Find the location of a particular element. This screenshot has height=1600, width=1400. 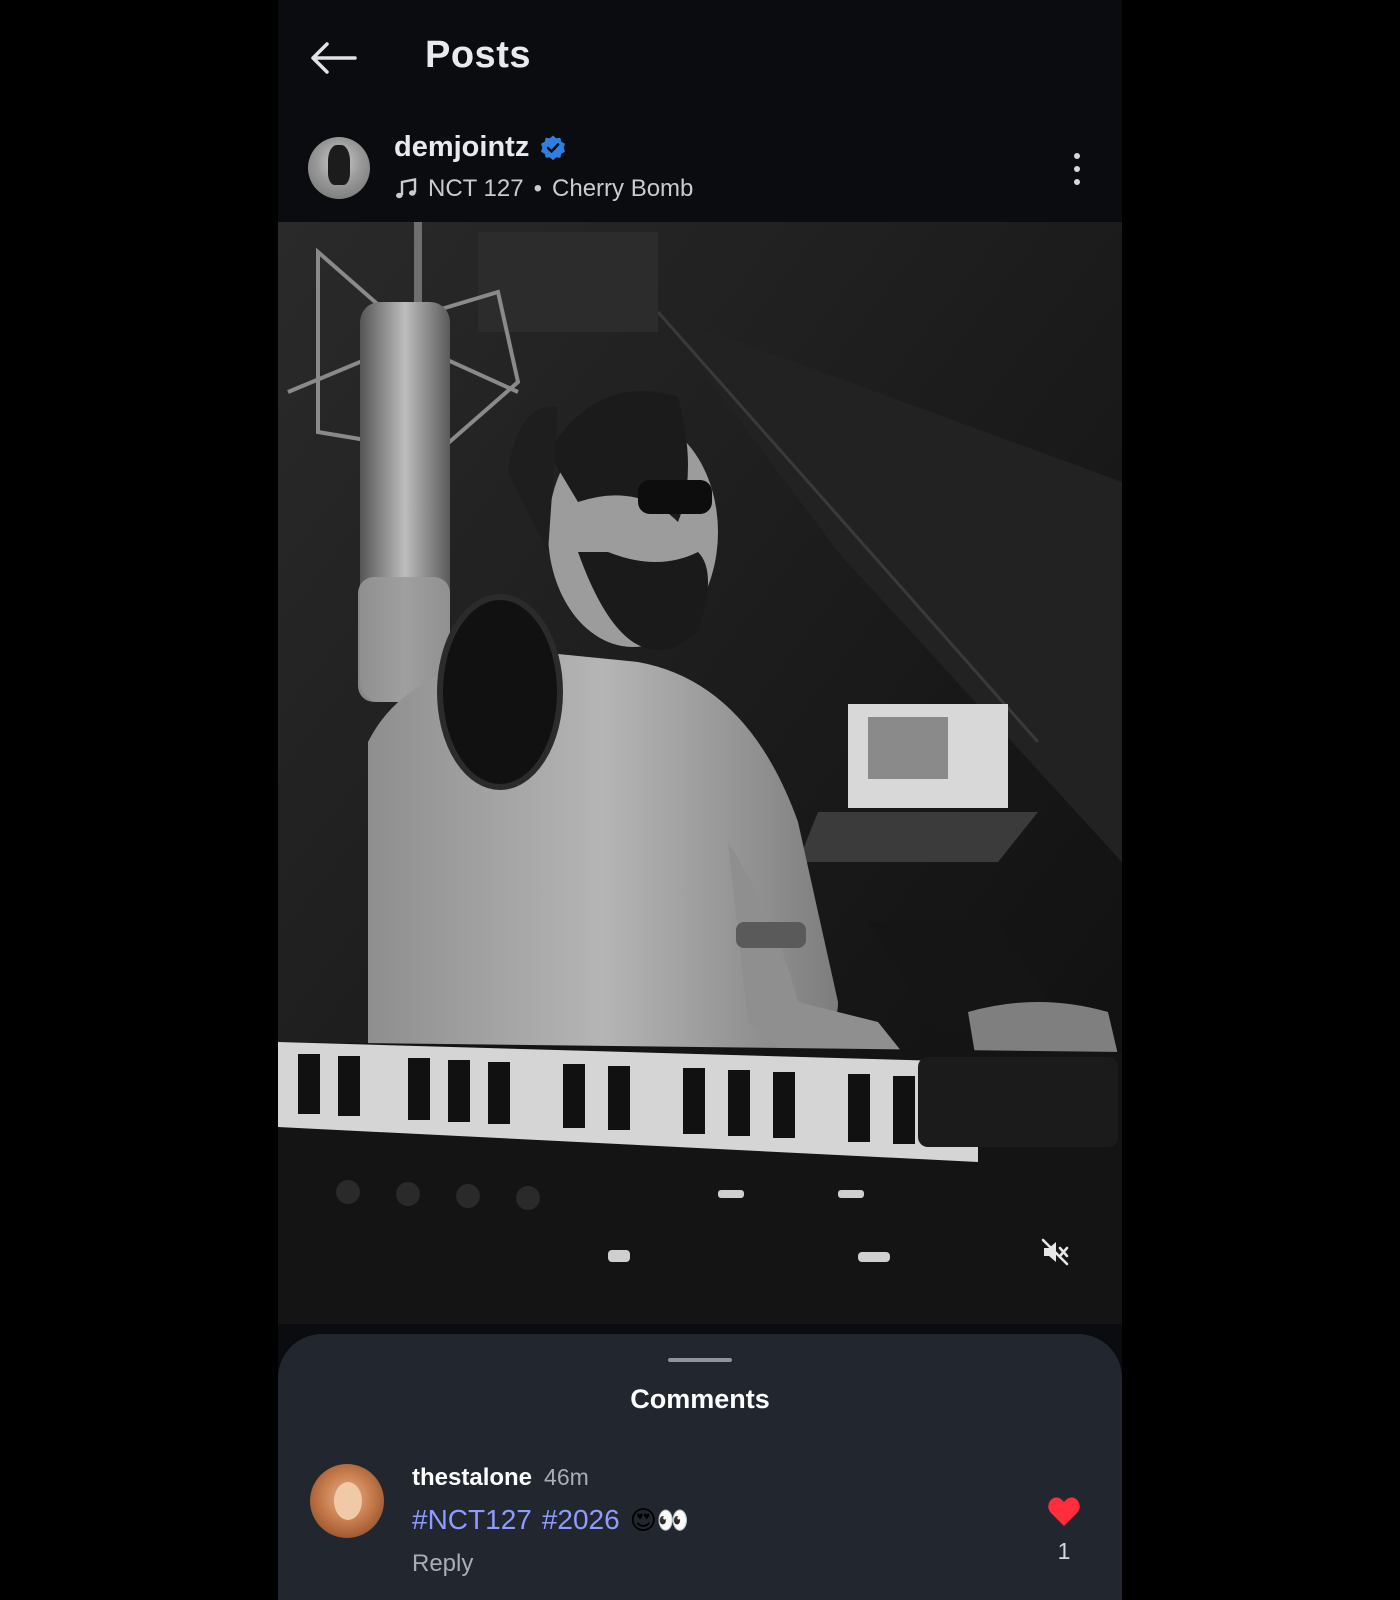

hashtag-link: #NCT127 is located at coordinates (472, 1520).